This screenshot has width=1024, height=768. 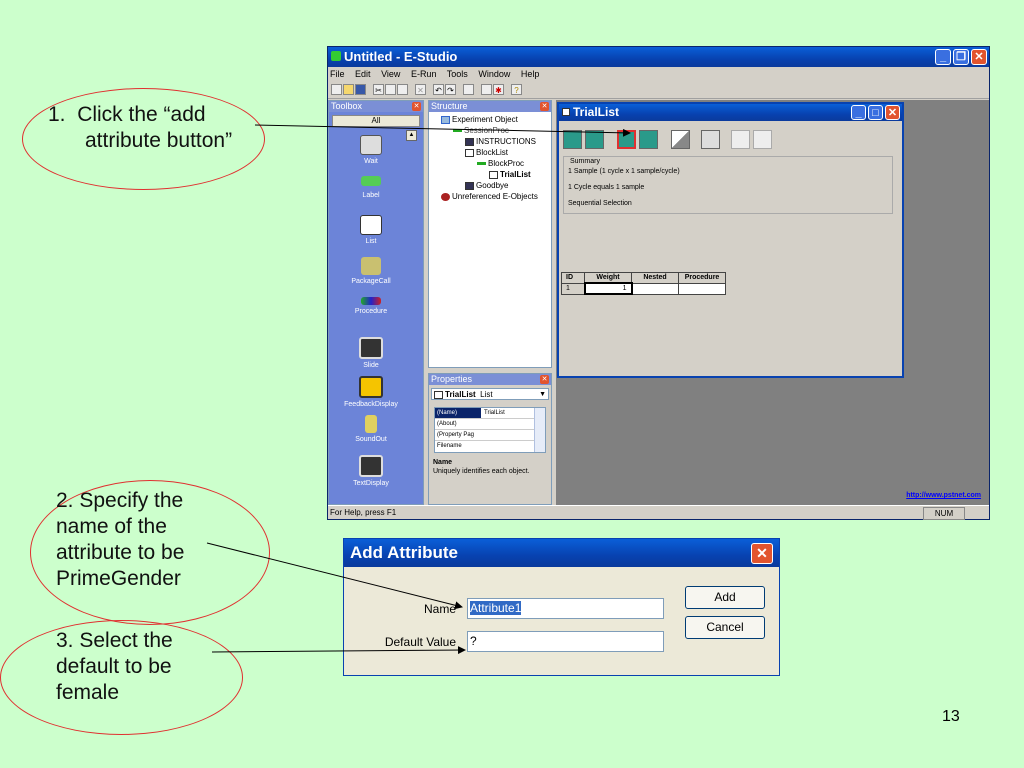 What do you see at coordinates (338, 650) in the screenshot?
I see `arrow-step3` at bounding box center [338, 650].